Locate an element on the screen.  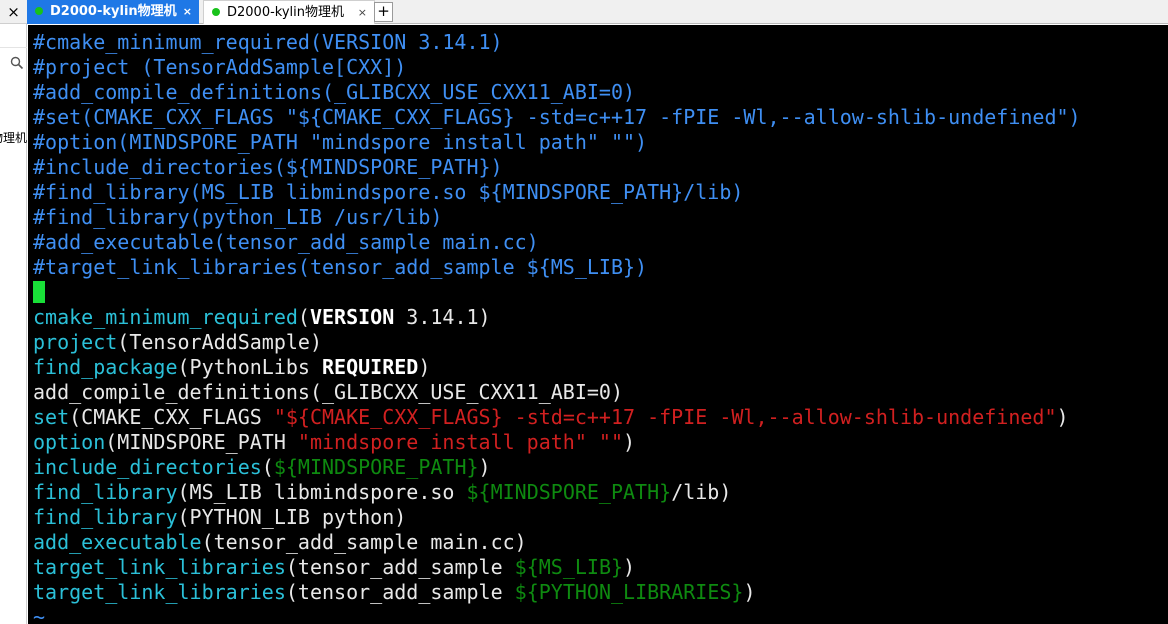
code-token: find_package is located at coordinates (105, 367).